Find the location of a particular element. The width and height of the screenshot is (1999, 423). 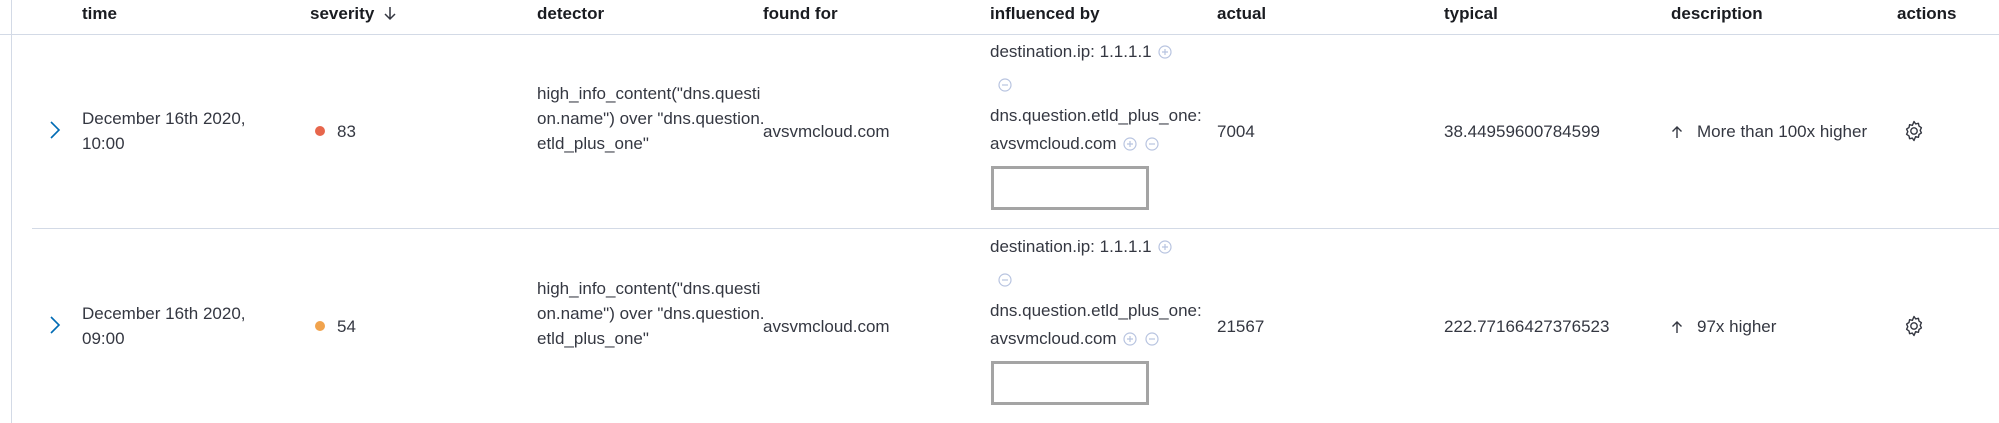

severity-score: 83 is located at coordinates (346, 131).